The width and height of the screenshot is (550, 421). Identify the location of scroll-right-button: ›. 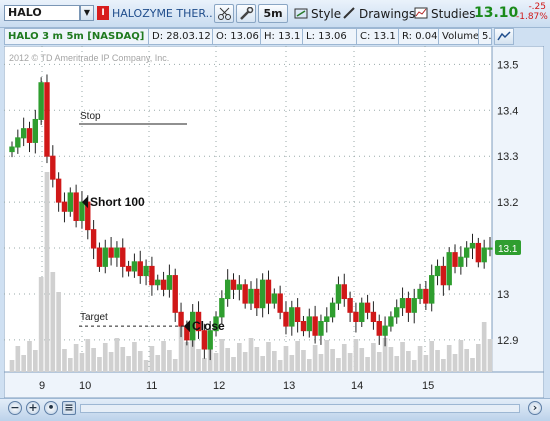
(535, 408).